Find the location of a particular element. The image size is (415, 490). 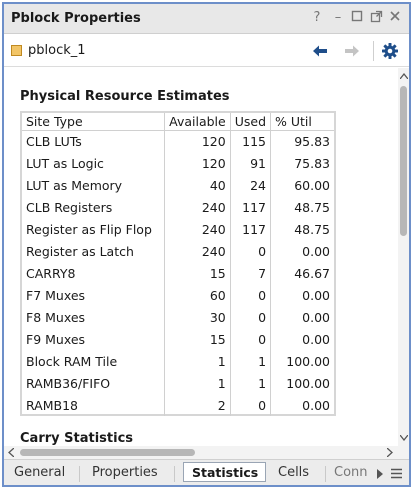

window-title: Pblock Properties is located at coordinates (76, 18).